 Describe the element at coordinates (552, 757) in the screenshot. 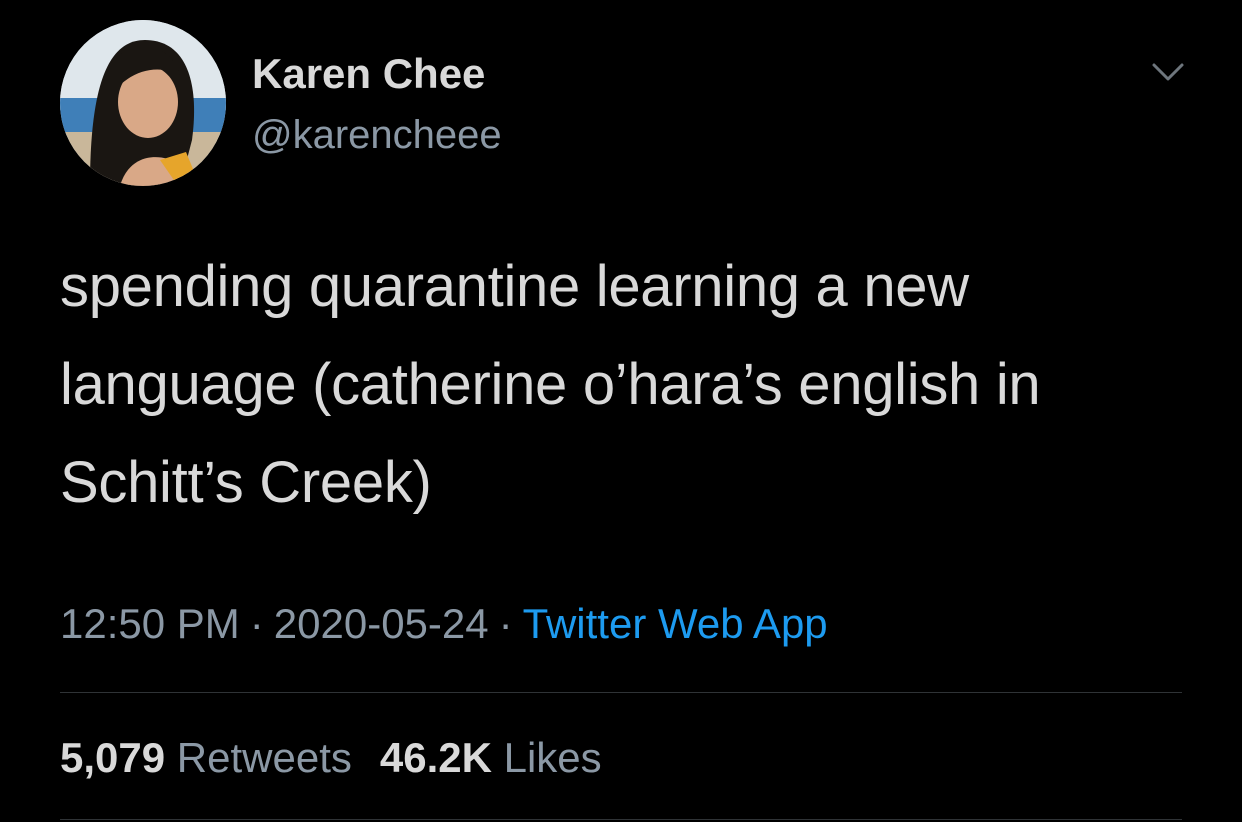

I see `likes-label: Likes` at that location.